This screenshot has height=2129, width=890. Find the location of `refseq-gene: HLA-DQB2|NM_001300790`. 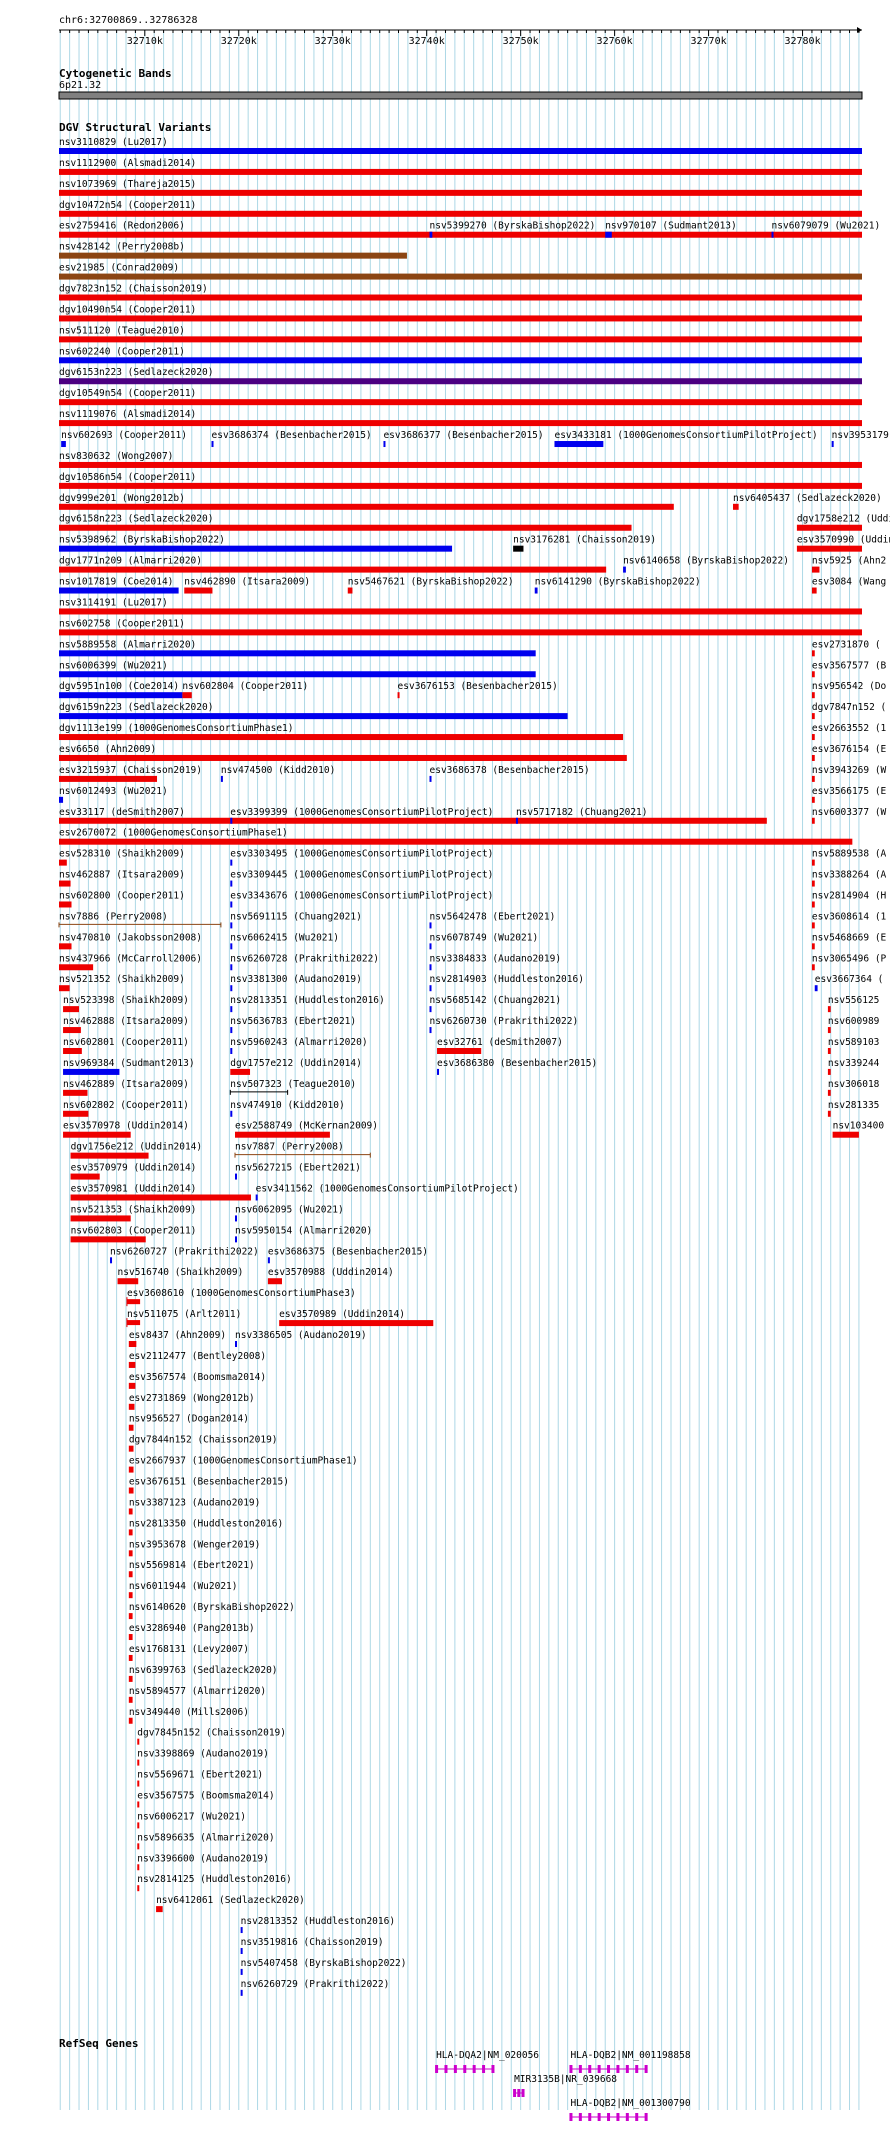

refseq-gene: HLA-DQB2|NM_001300790 is located at coordinates (630, 2109).